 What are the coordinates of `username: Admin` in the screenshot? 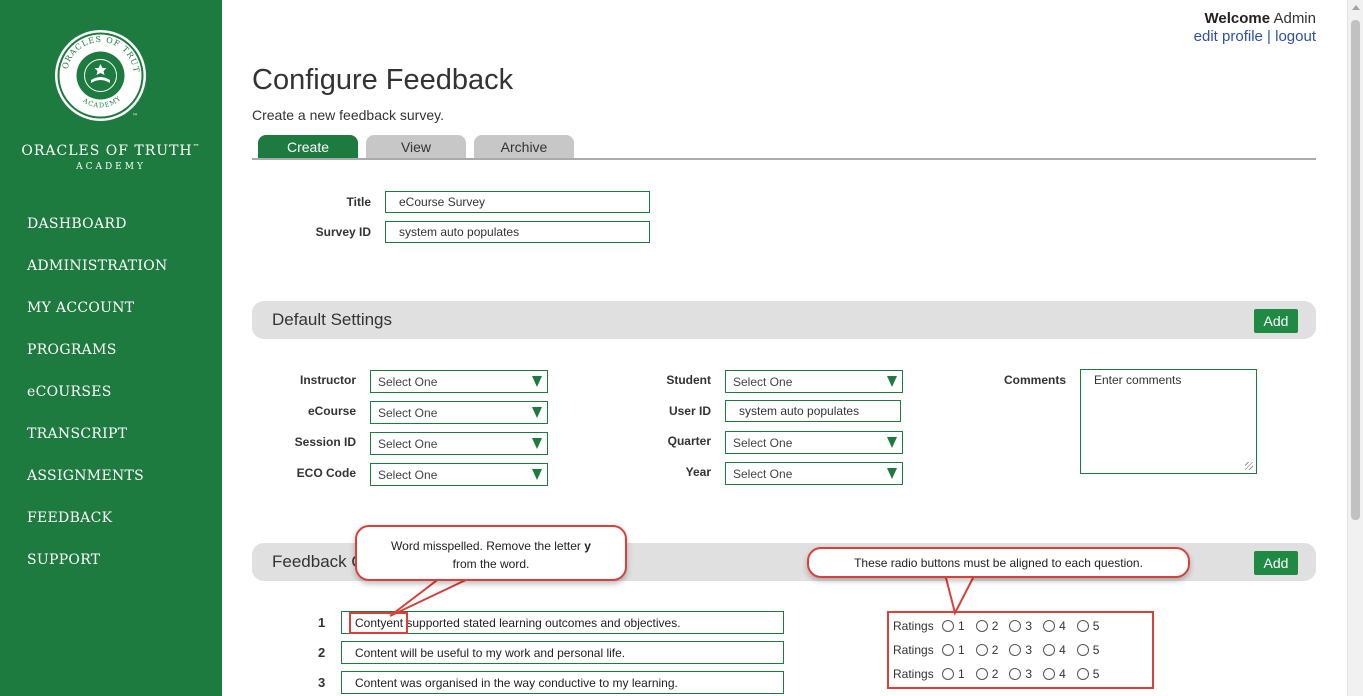 It's located at (1294, 18).